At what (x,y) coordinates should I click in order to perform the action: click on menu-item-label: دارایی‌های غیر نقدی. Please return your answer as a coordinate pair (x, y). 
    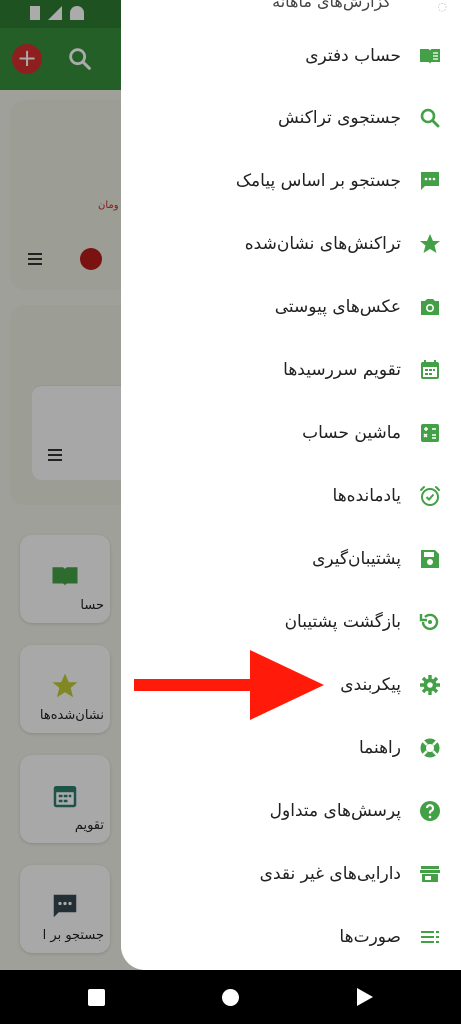
    Looking at the image, I should click on (330, 873).